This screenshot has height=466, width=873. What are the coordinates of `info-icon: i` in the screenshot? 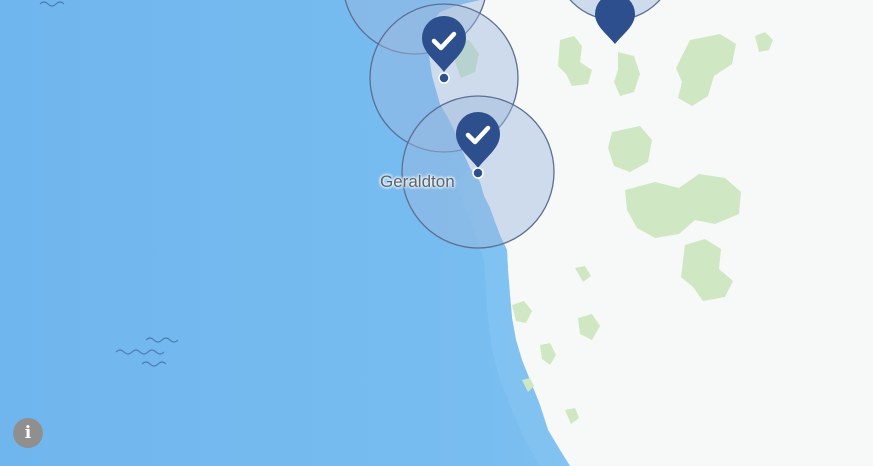 It's located at (28, 433).